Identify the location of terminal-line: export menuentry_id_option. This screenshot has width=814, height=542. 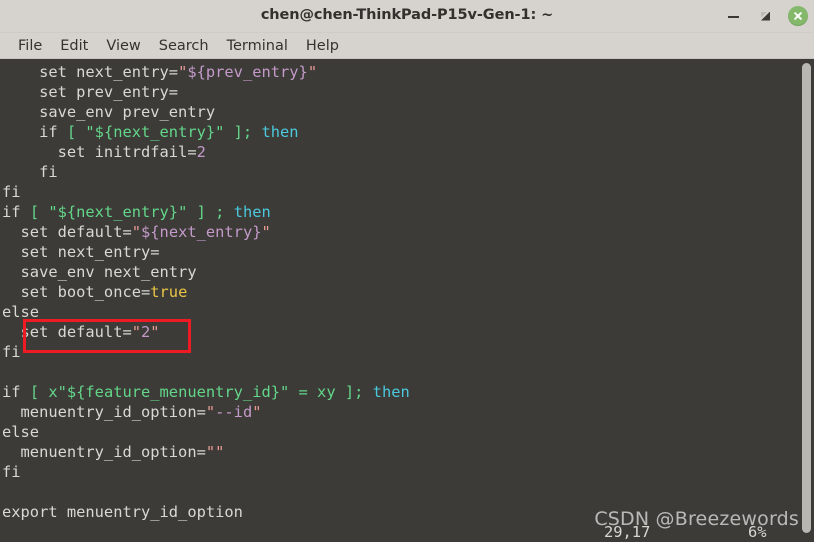
(407, 512).